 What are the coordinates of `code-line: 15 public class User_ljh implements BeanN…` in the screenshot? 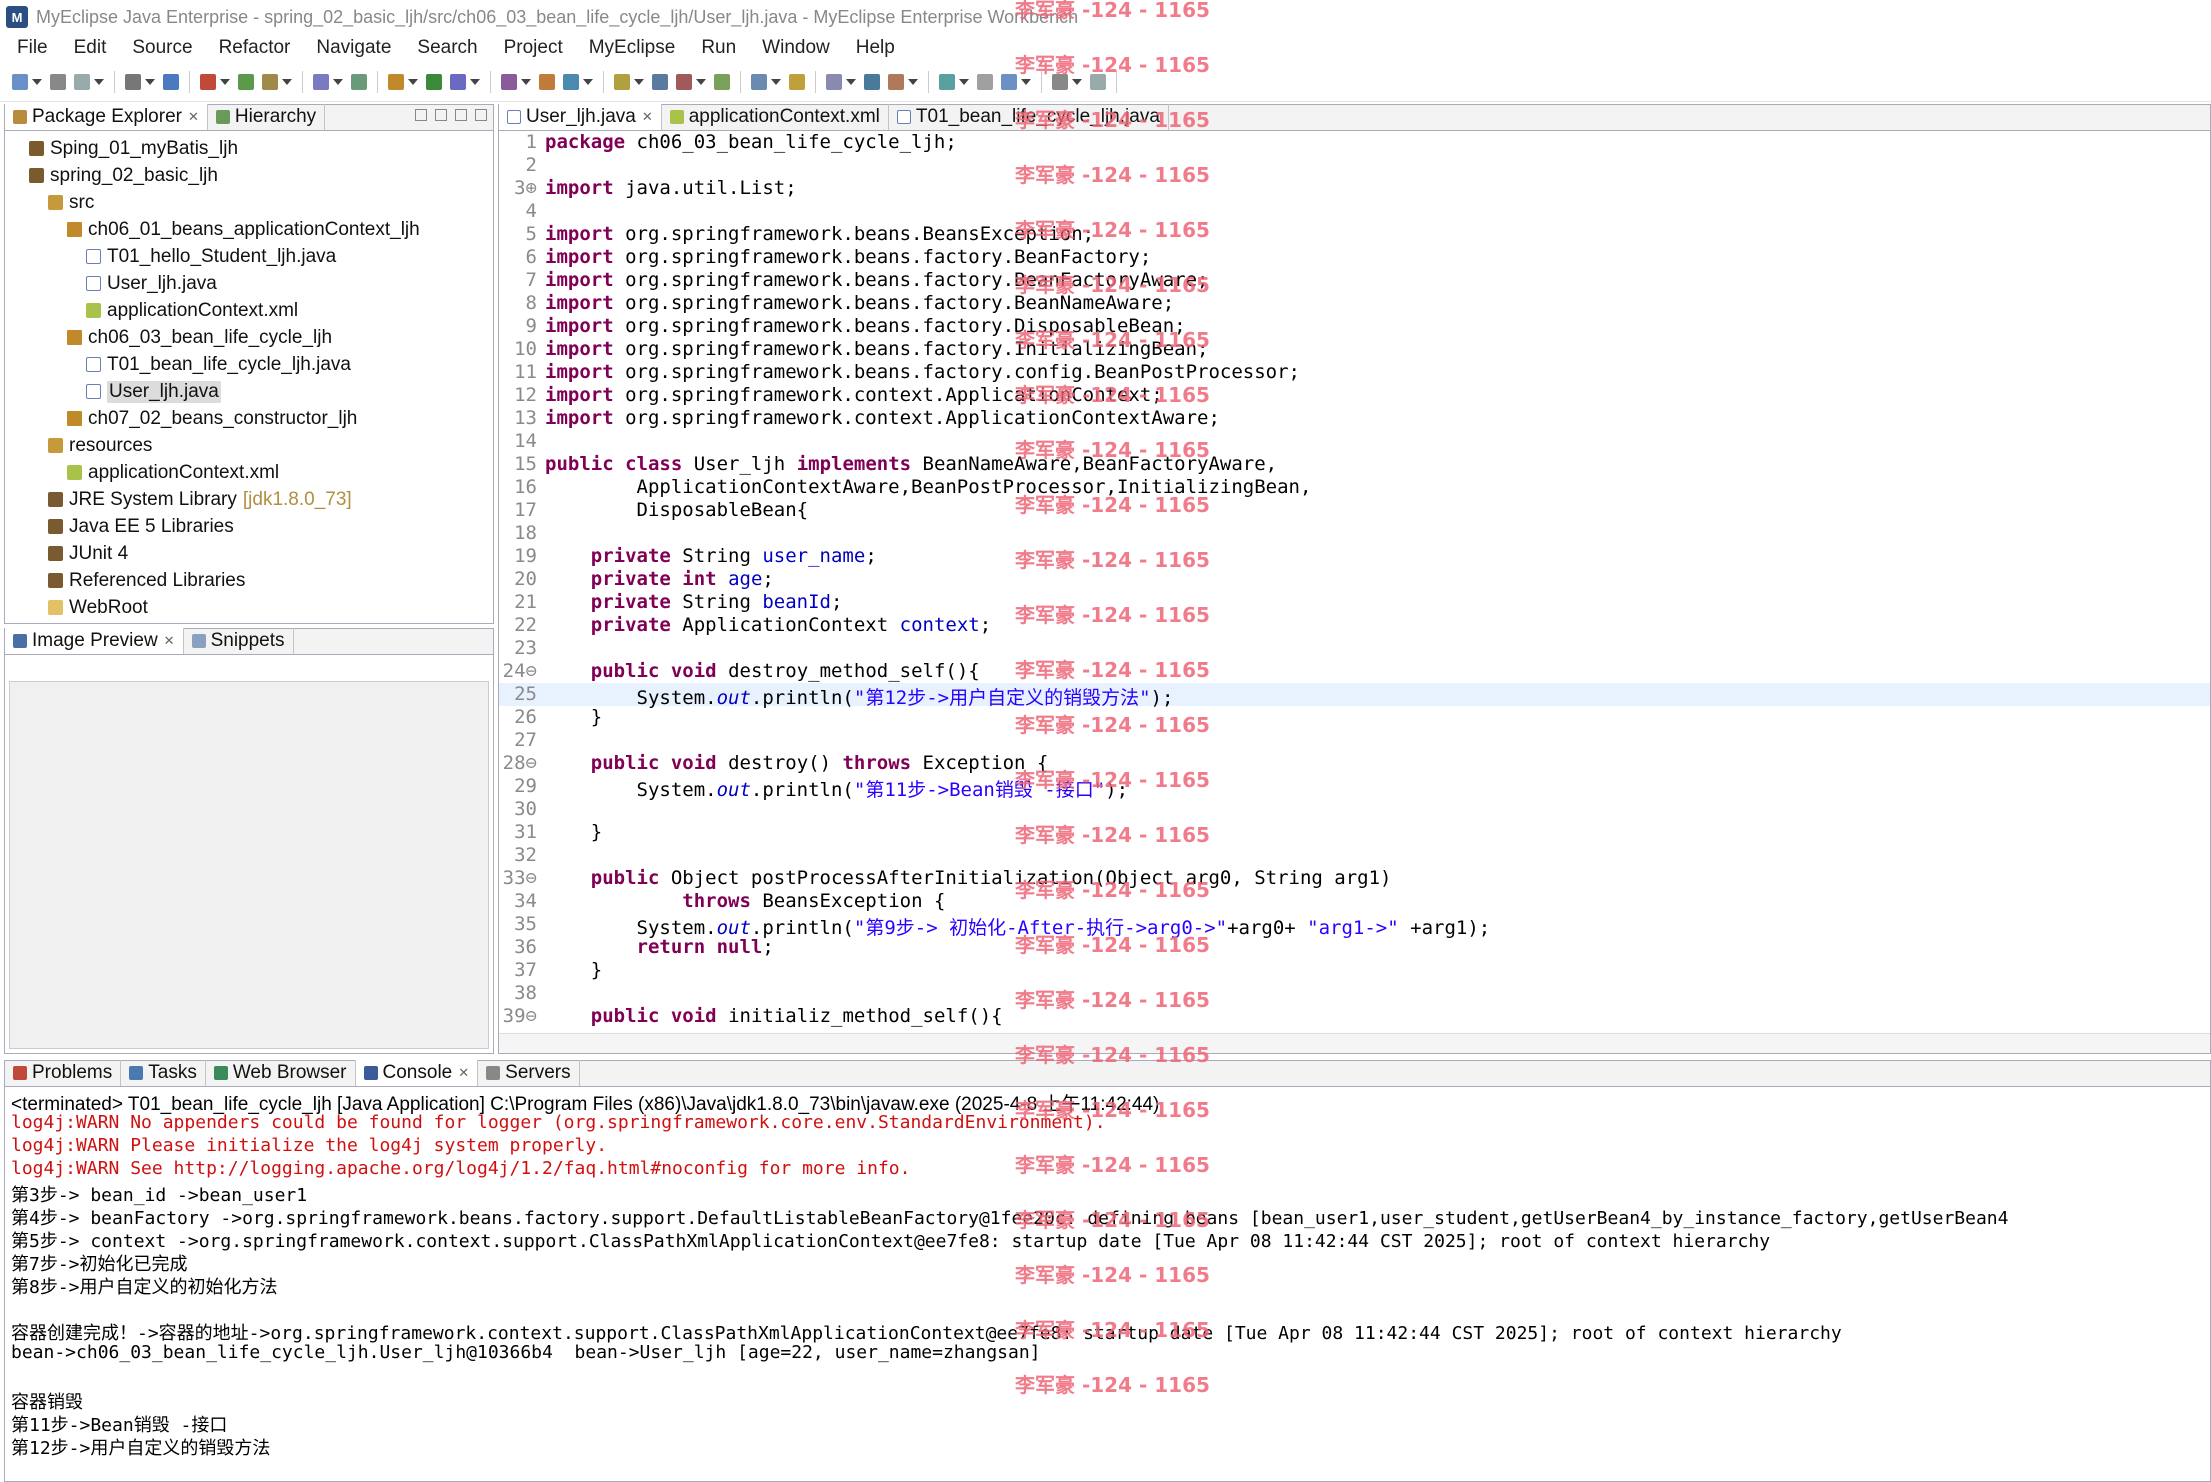 It's located at (1354, 464).